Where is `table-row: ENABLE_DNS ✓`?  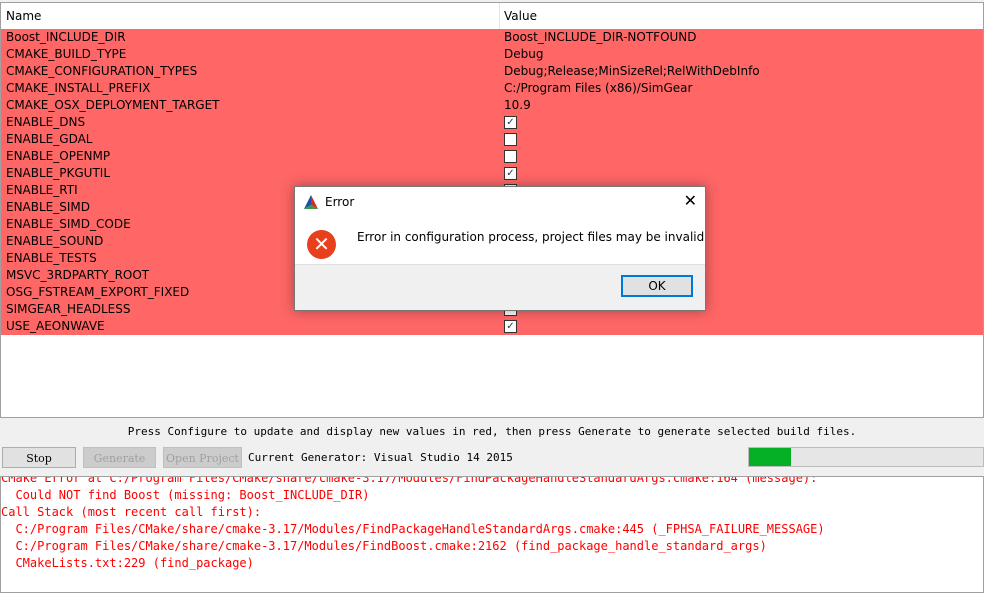 table-row: ENABLE_DNS ✓ is located at coordinates (492, 122).